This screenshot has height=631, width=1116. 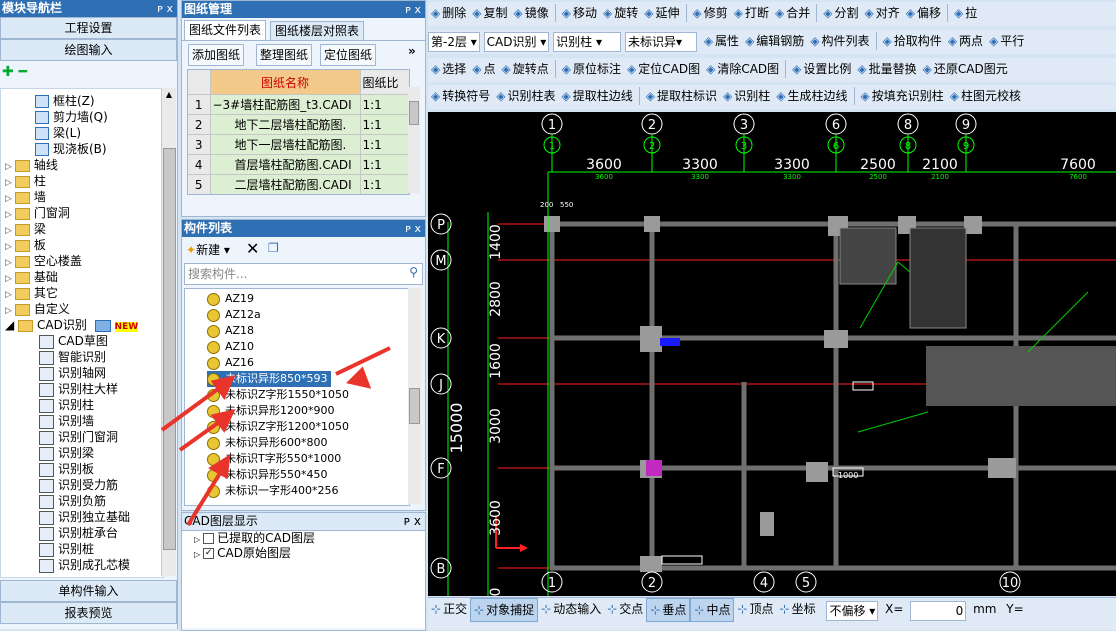 What do you see at coordinates (275, 459) in the screenshot?
I see `component-list-item: 未标识T字形550*1000` at bounding box center [275, 459].